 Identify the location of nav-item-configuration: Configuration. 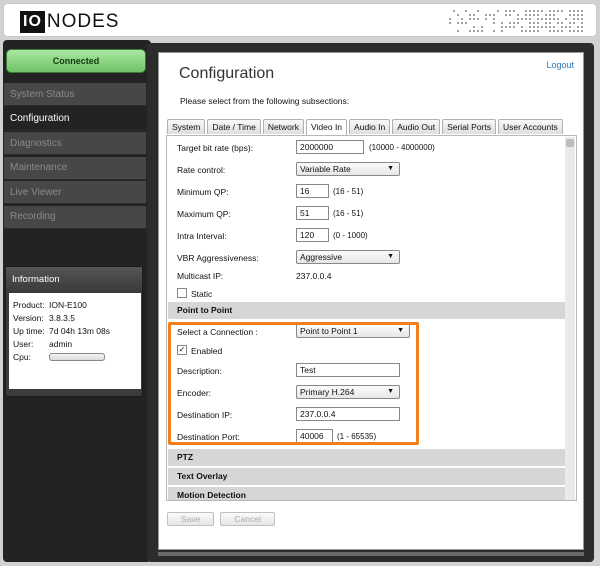
(75, 119).